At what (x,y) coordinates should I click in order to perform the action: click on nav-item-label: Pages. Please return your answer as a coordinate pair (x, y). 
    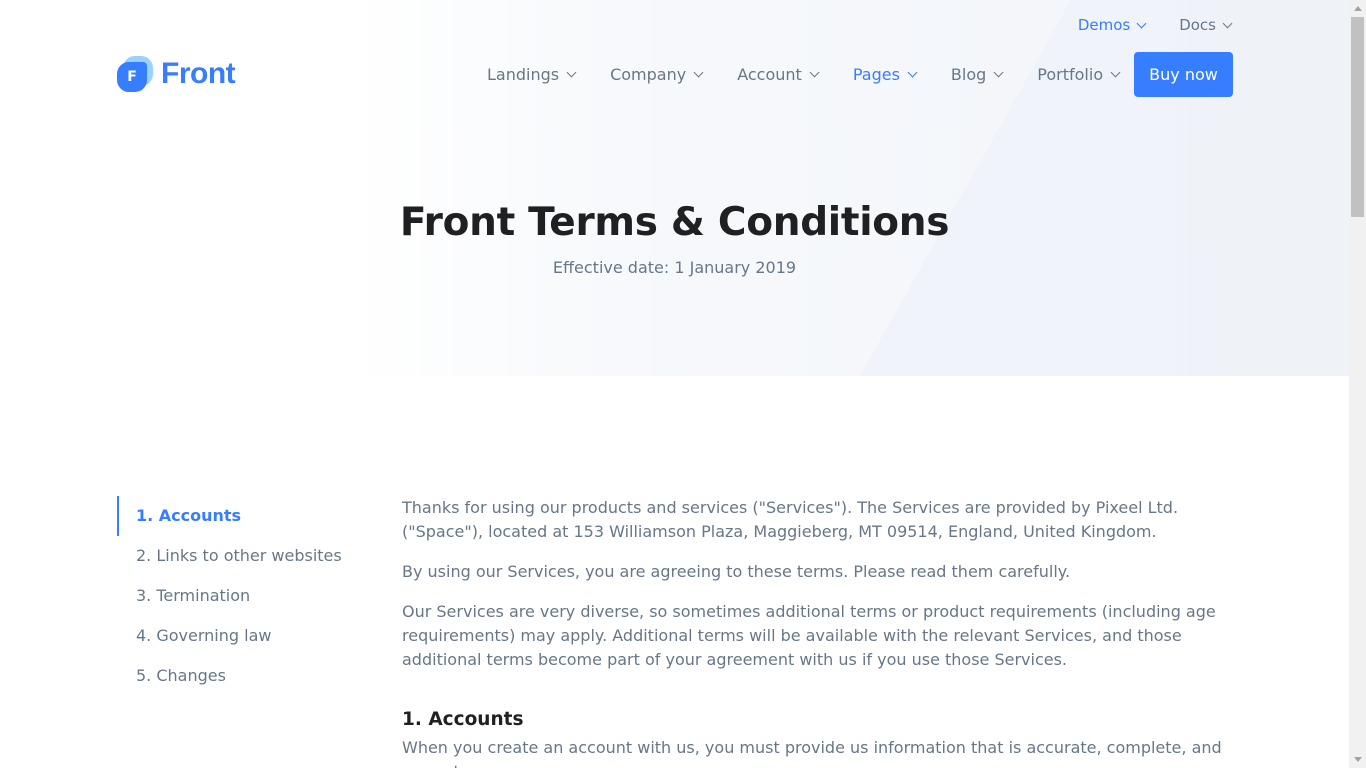
    Looking at the image, I should click on (876, 74).